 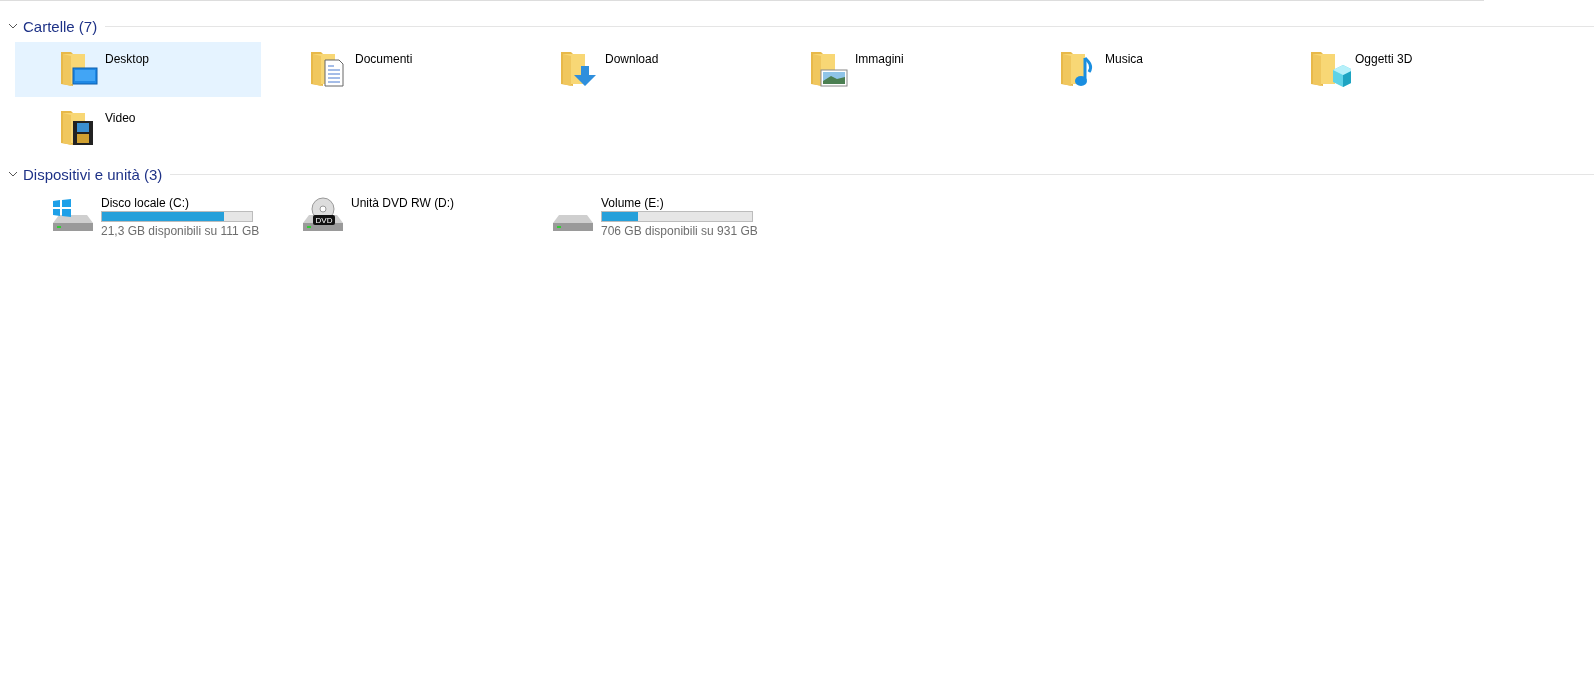 I want to click on folder-name: Oggetti 3D, so click(x=1384, y=59).